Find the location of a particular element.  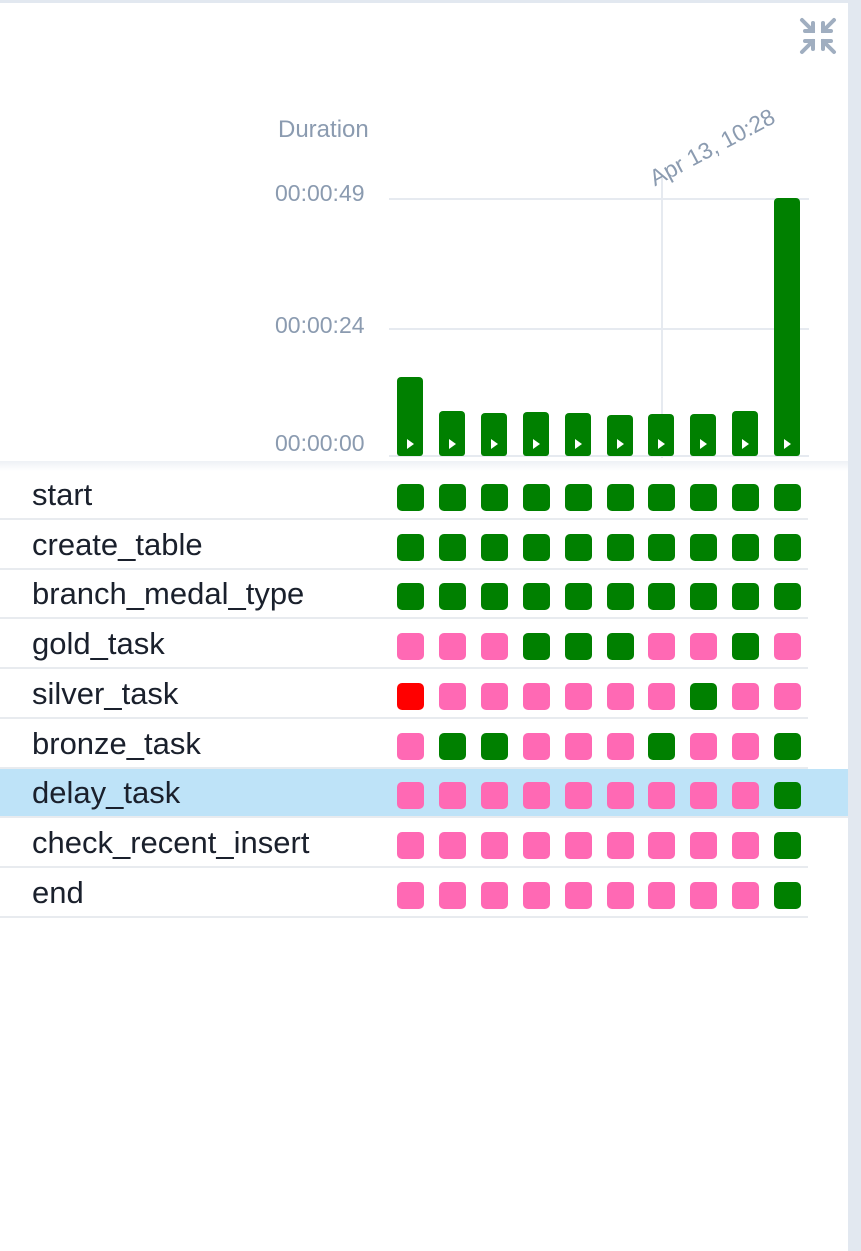

task-row-end: end is located at coordinates (404, 893).